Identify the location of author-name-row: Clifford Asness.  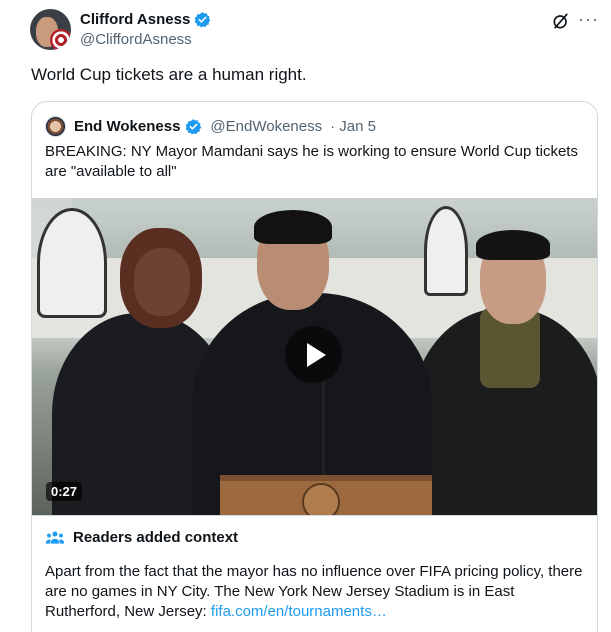
(145, 19).